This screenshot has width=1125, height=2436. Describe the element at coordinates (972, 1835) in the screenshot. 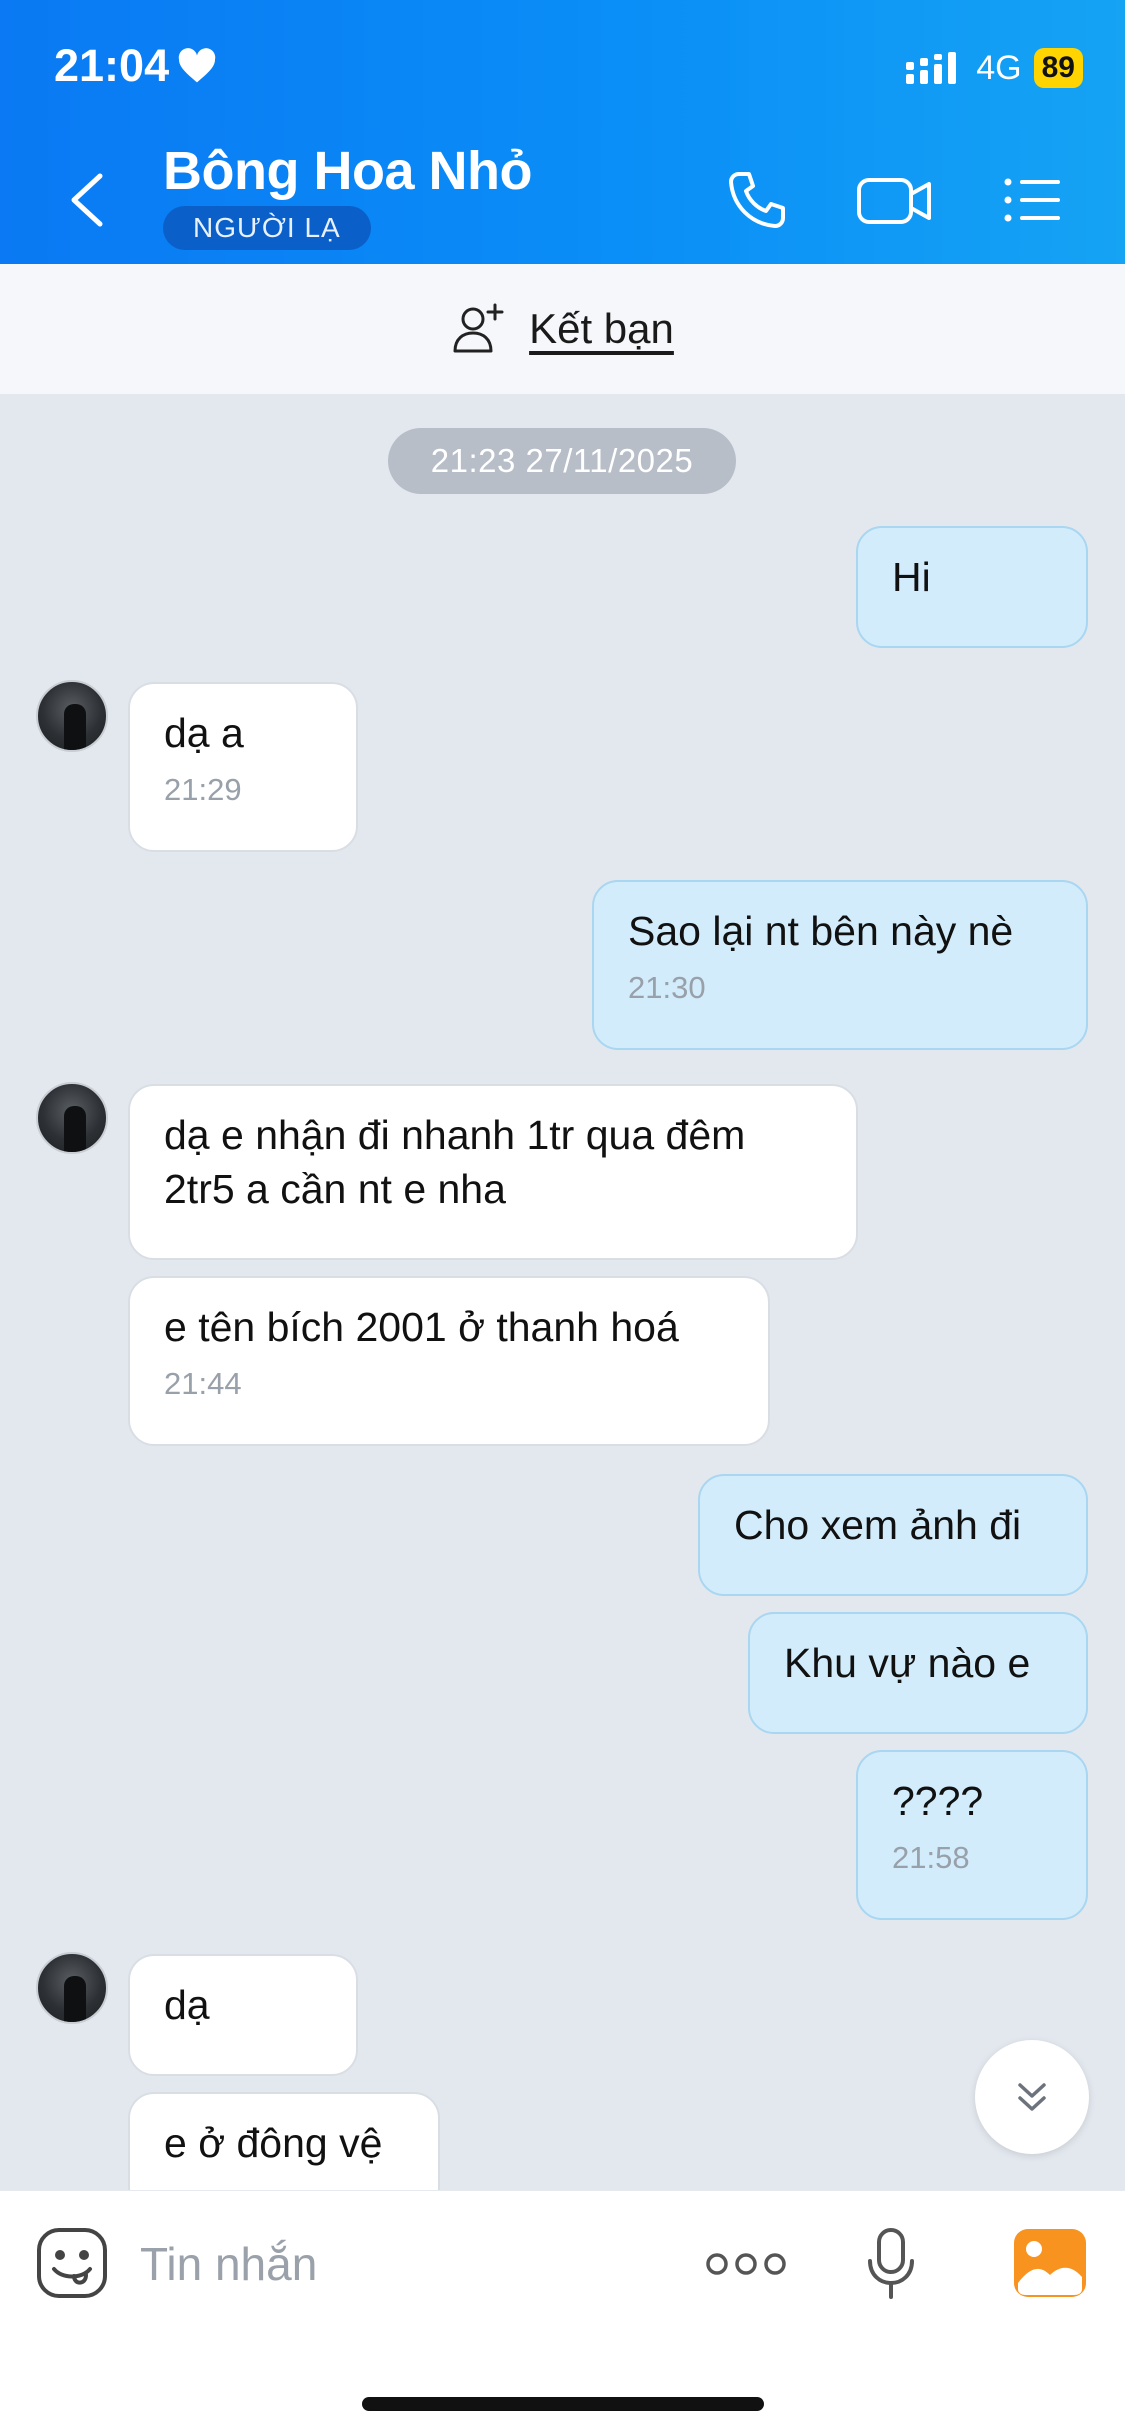

I see `message-outgoing: ???? 21:58` at that location.